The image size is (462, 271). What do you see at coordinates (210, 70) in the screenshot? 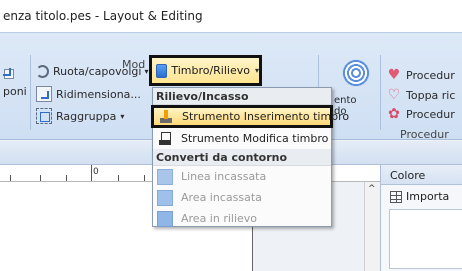
I see `timbro-rilievo-label: Timbro/Rilievo` at bounding box center [210, 70].